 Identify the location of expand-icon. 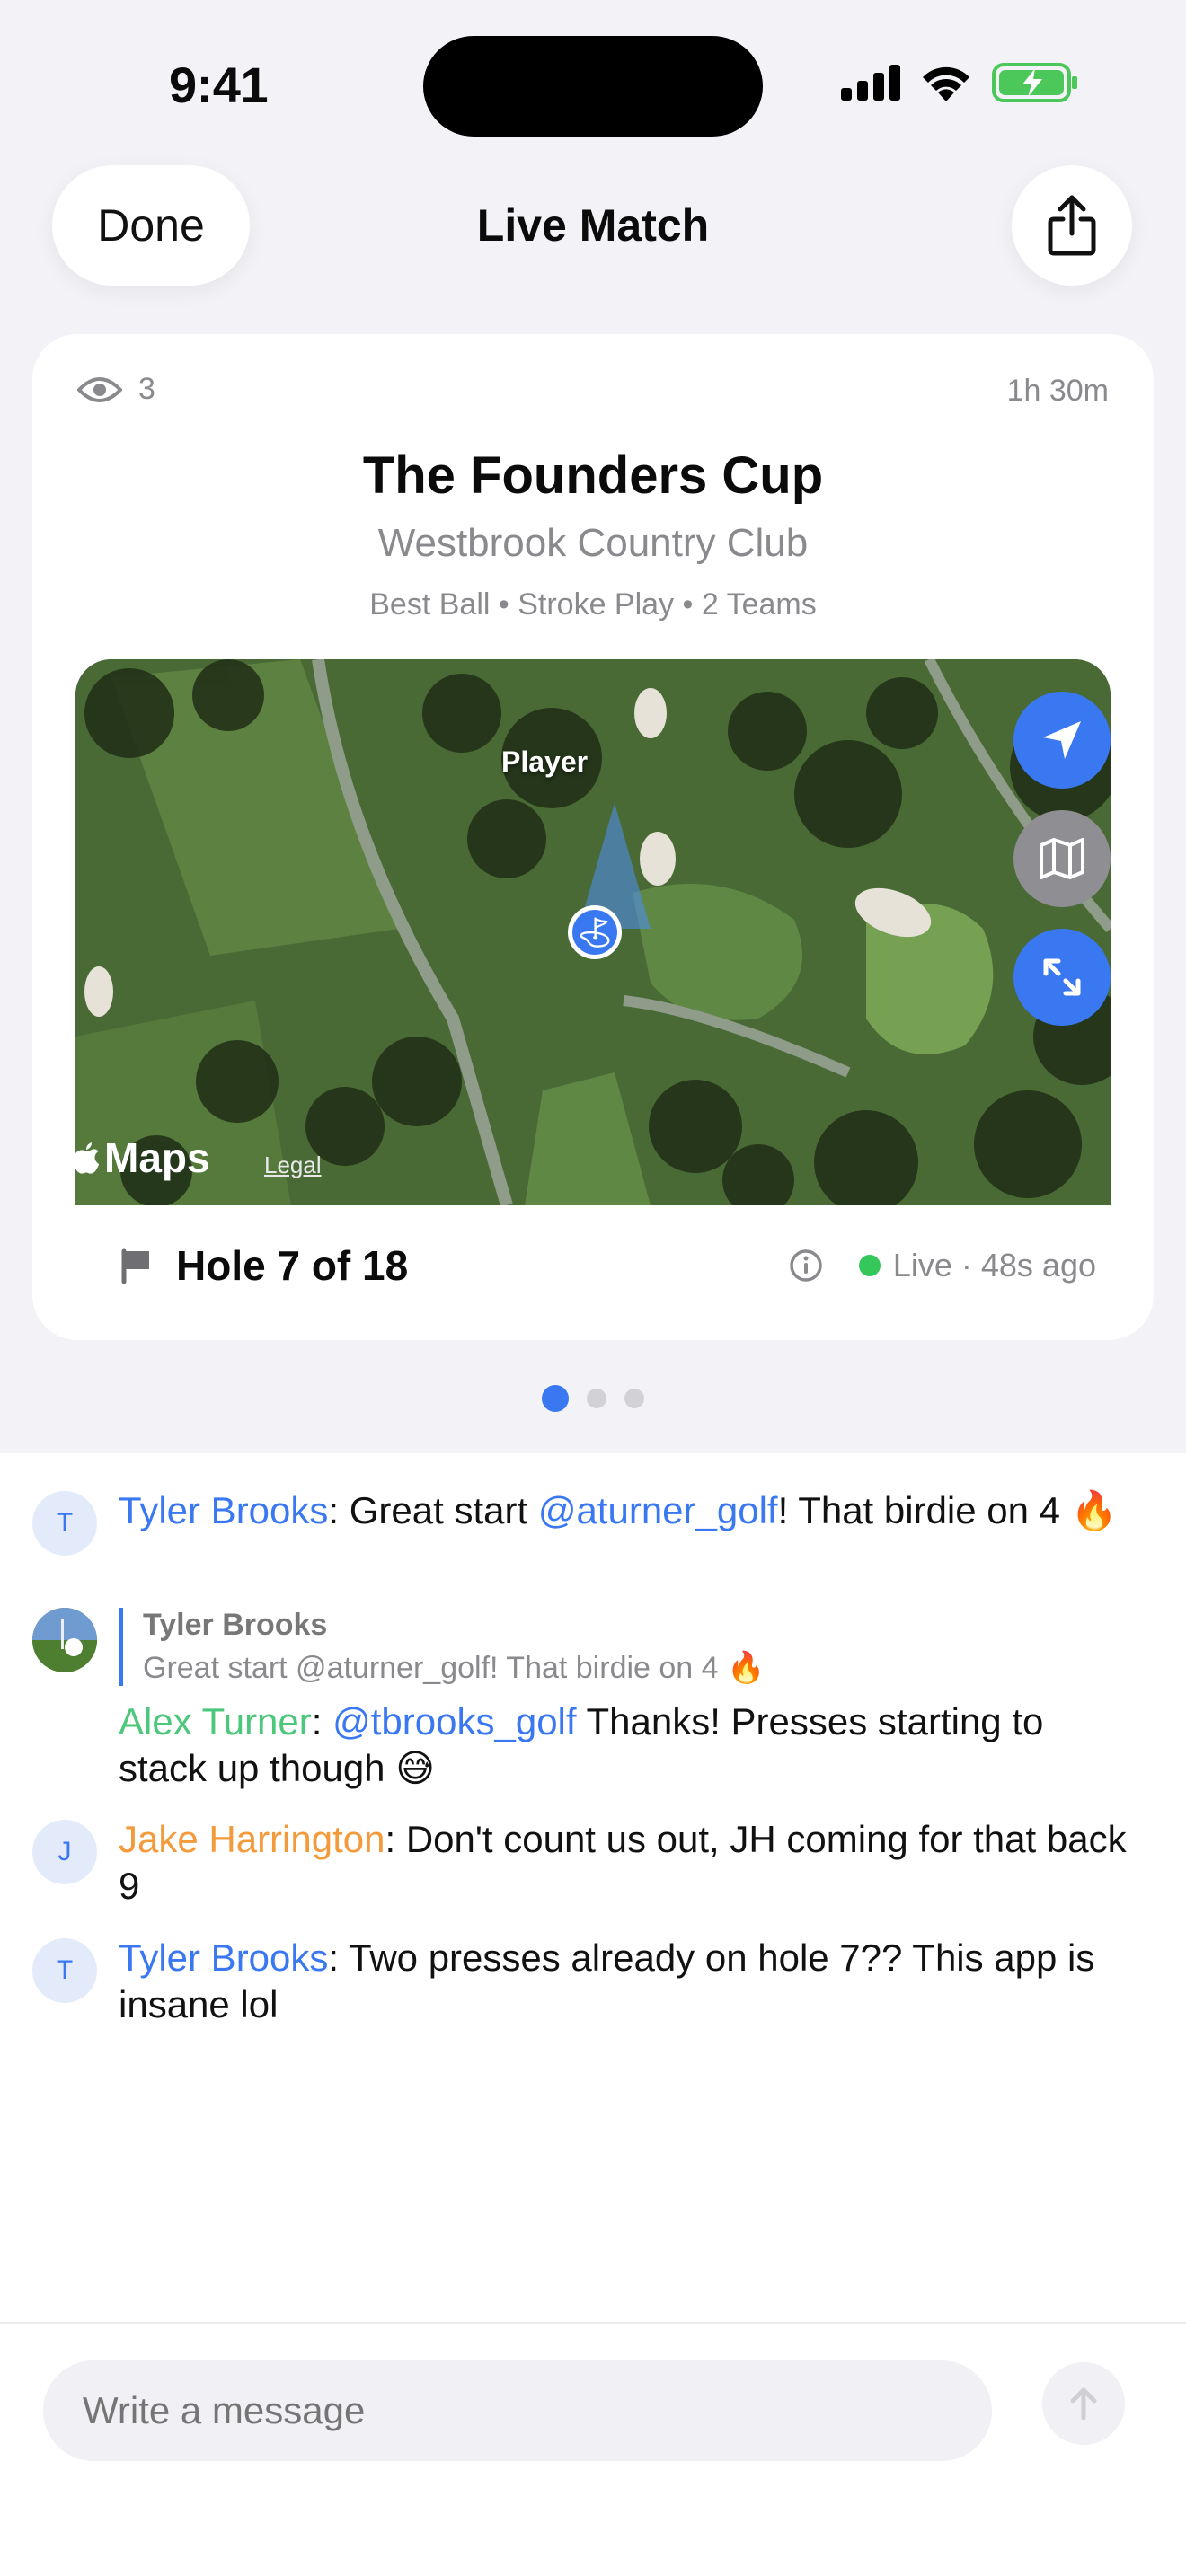
(1062, 977).